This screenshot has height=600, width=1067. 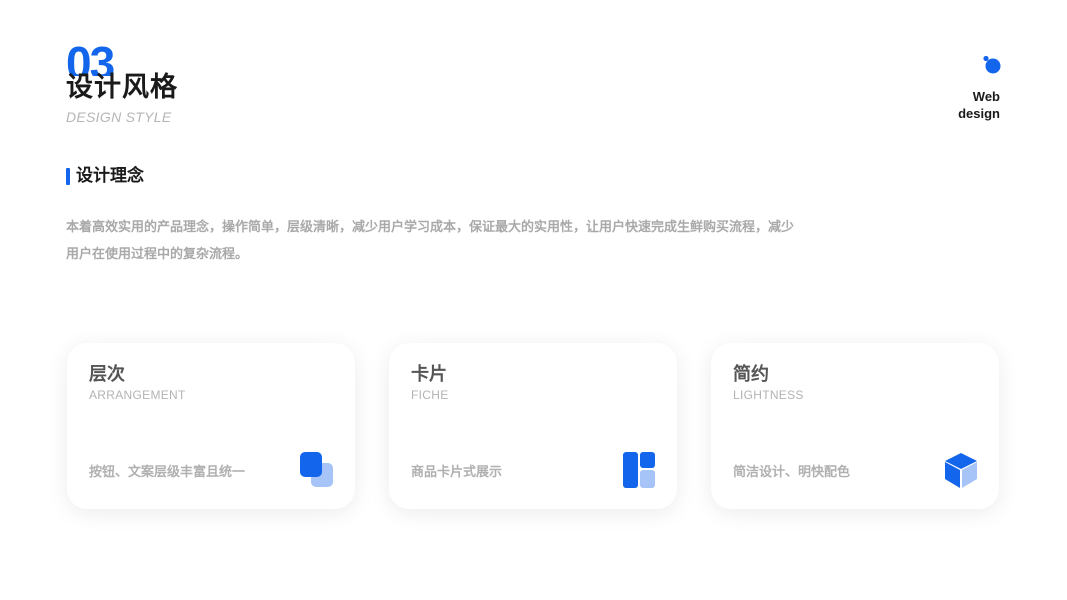 What do you see at coordinates (751, 374) in the screenshot?
I see `card-title: 简约` at bounding box center [751, 374].